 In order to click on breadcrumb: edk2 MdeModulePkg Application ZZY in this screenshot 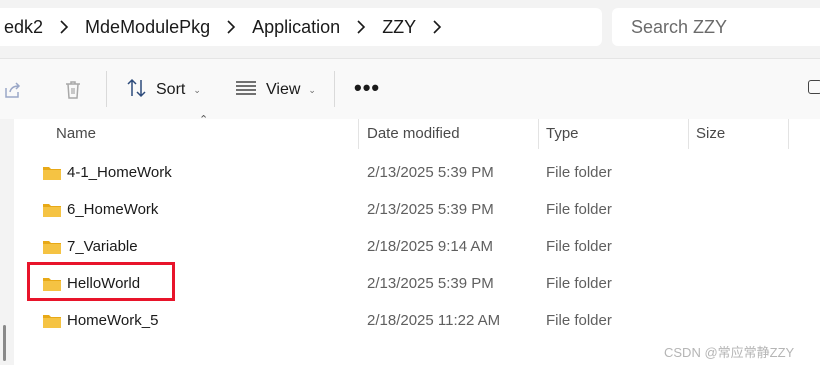, I will do `click(301, 27)`.